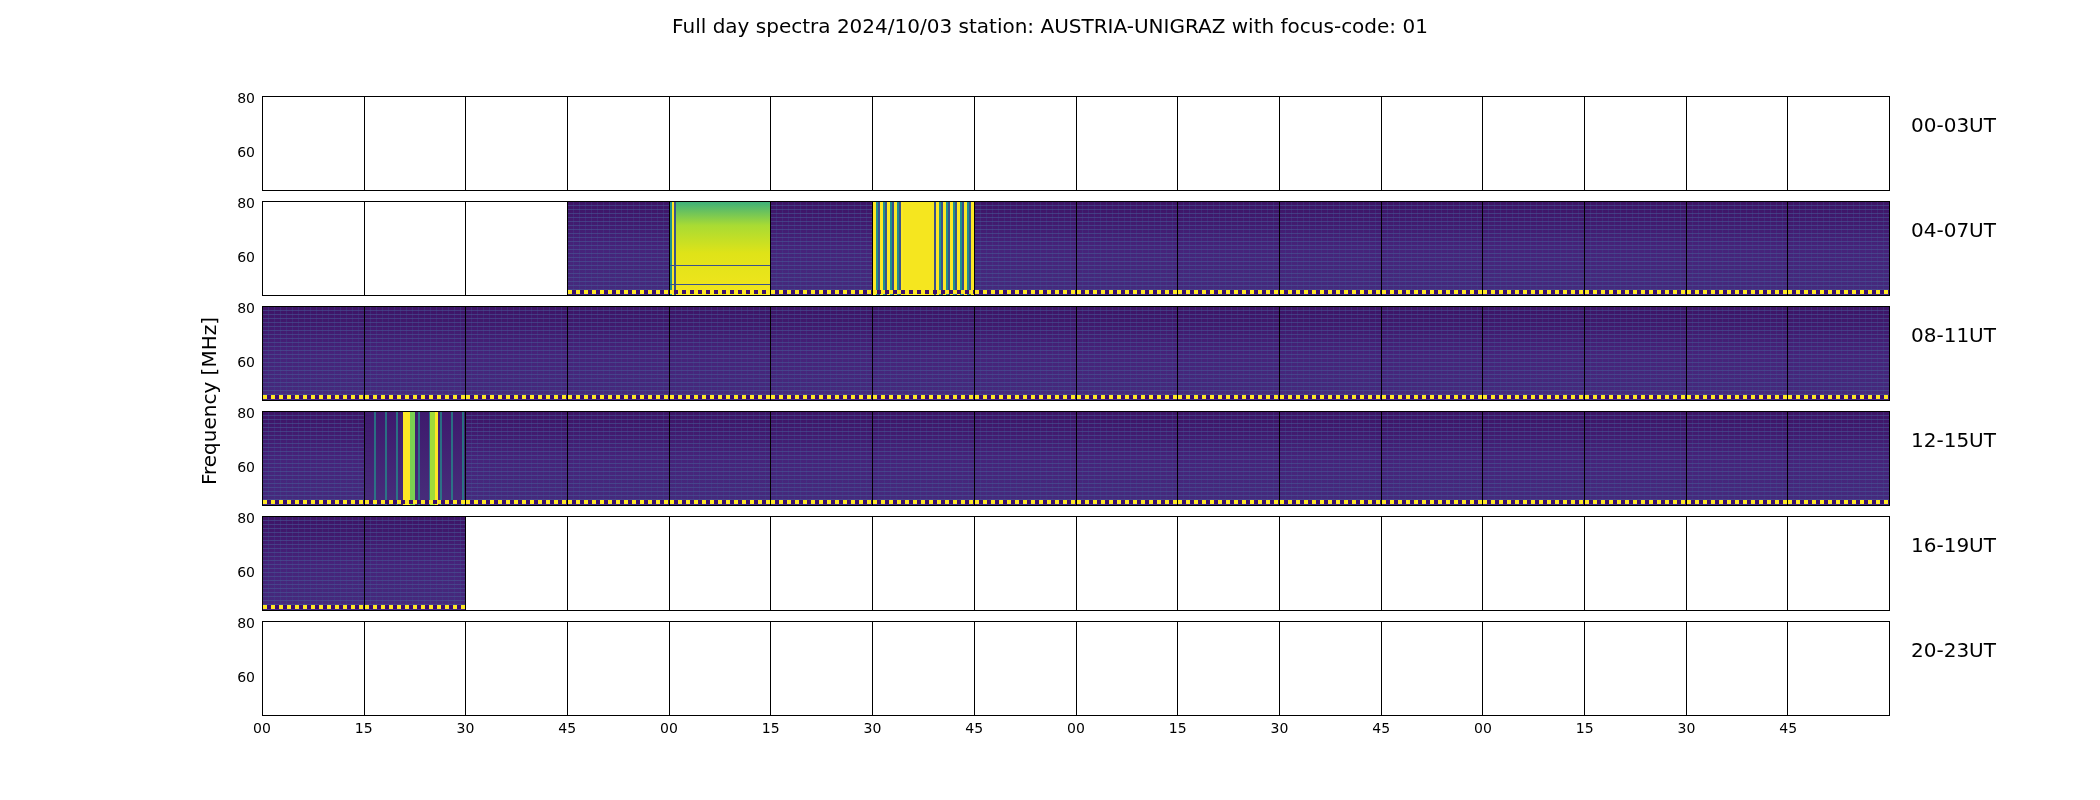  Describe the element at coordinates (1953, 125) in the screenshot. I see `row-label: 00-03UT` at that location.